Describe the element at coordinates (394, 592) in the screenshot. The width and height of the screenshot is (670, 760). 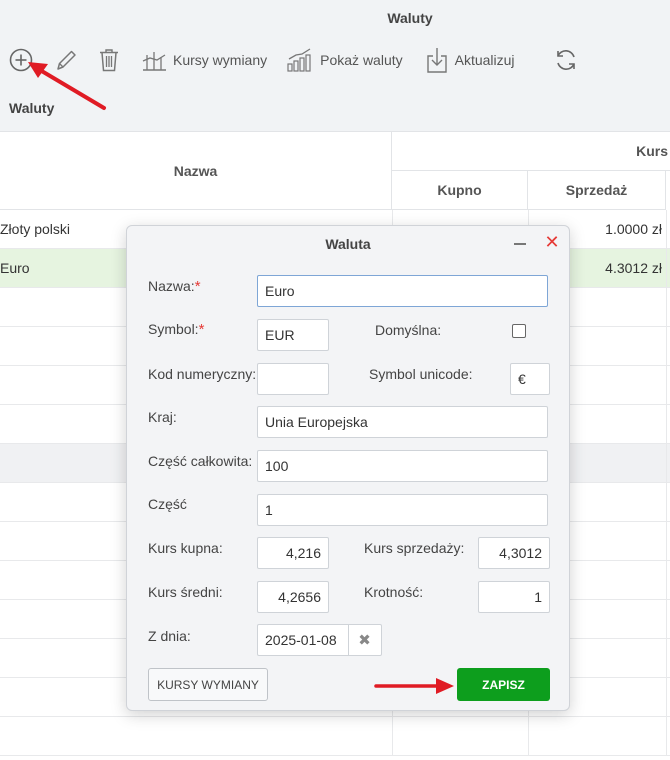
I see `krotnosc-label: Krotność:` at that location.